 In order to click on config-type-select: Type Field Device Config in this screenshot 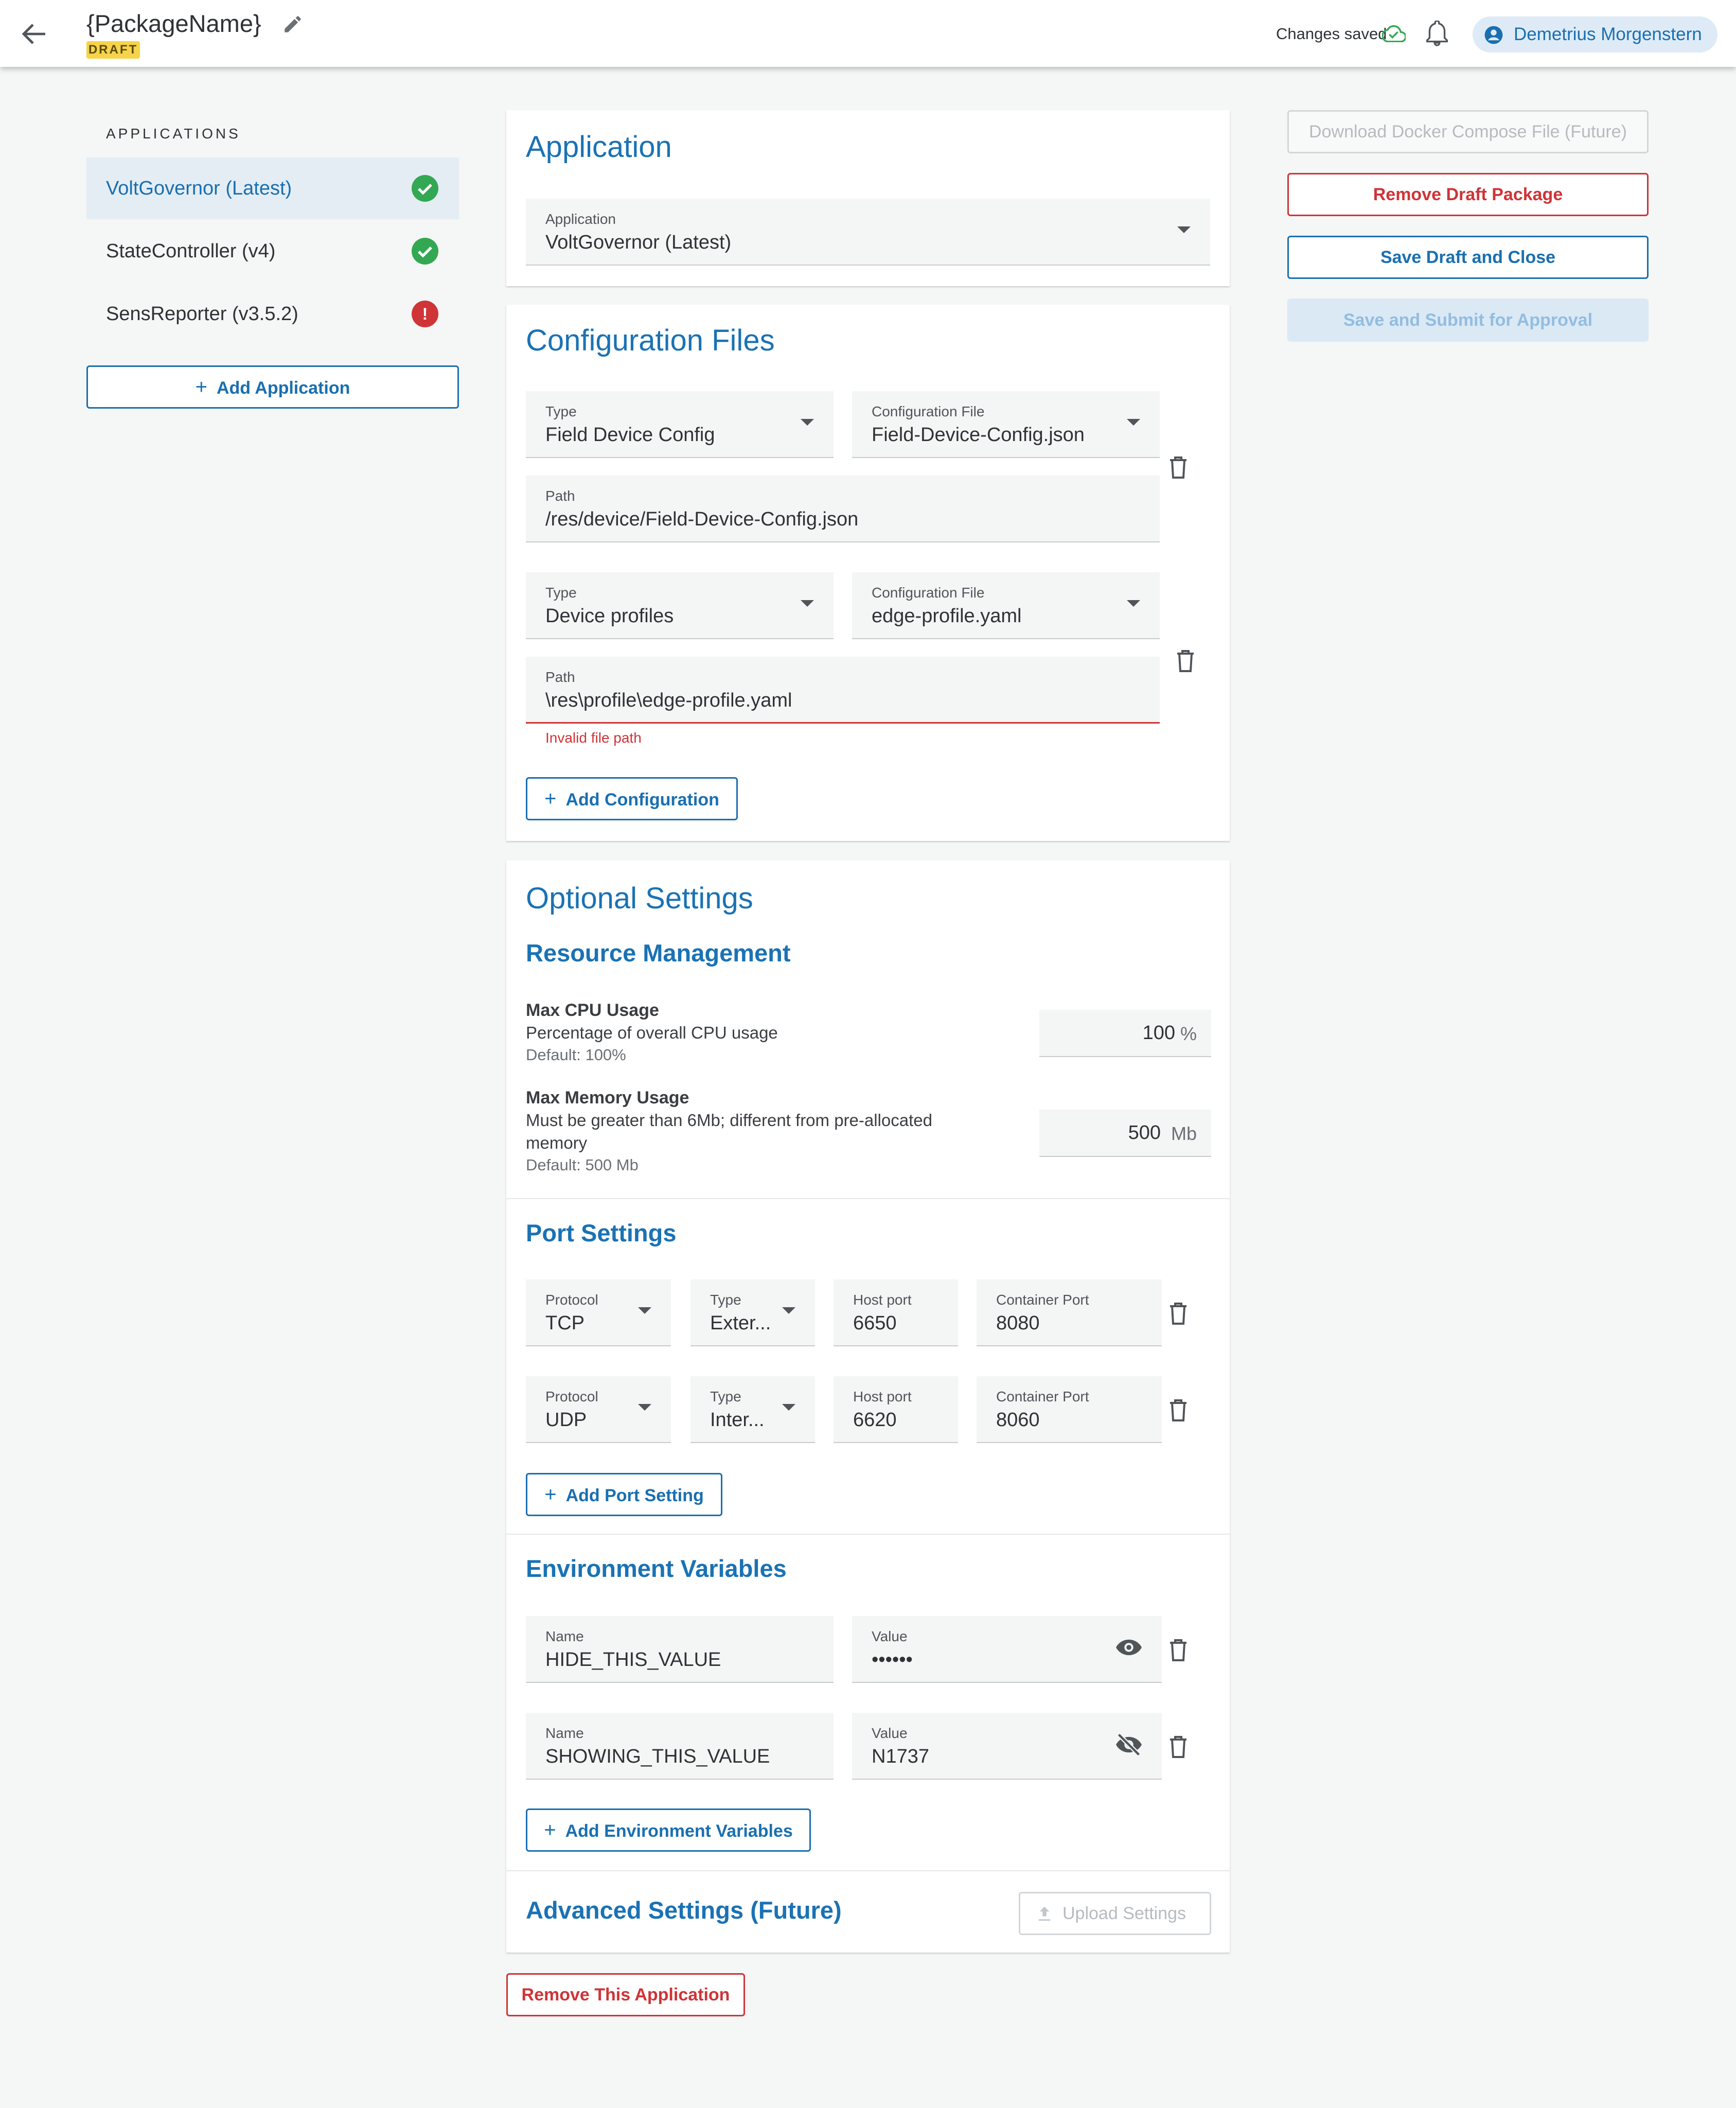, I will do `click(680, 424)`.